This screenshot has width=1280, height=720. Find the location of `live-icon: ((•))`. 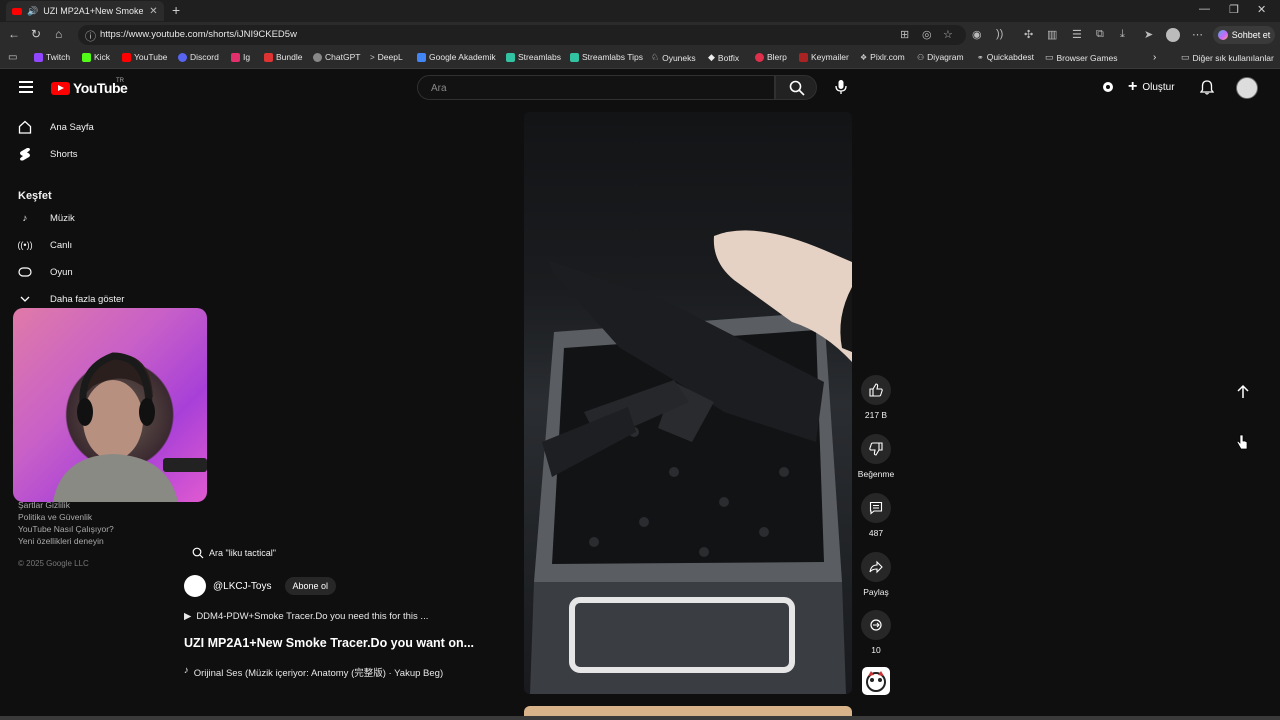

live-icon: ((•)) is located at coordinates (25, 245).